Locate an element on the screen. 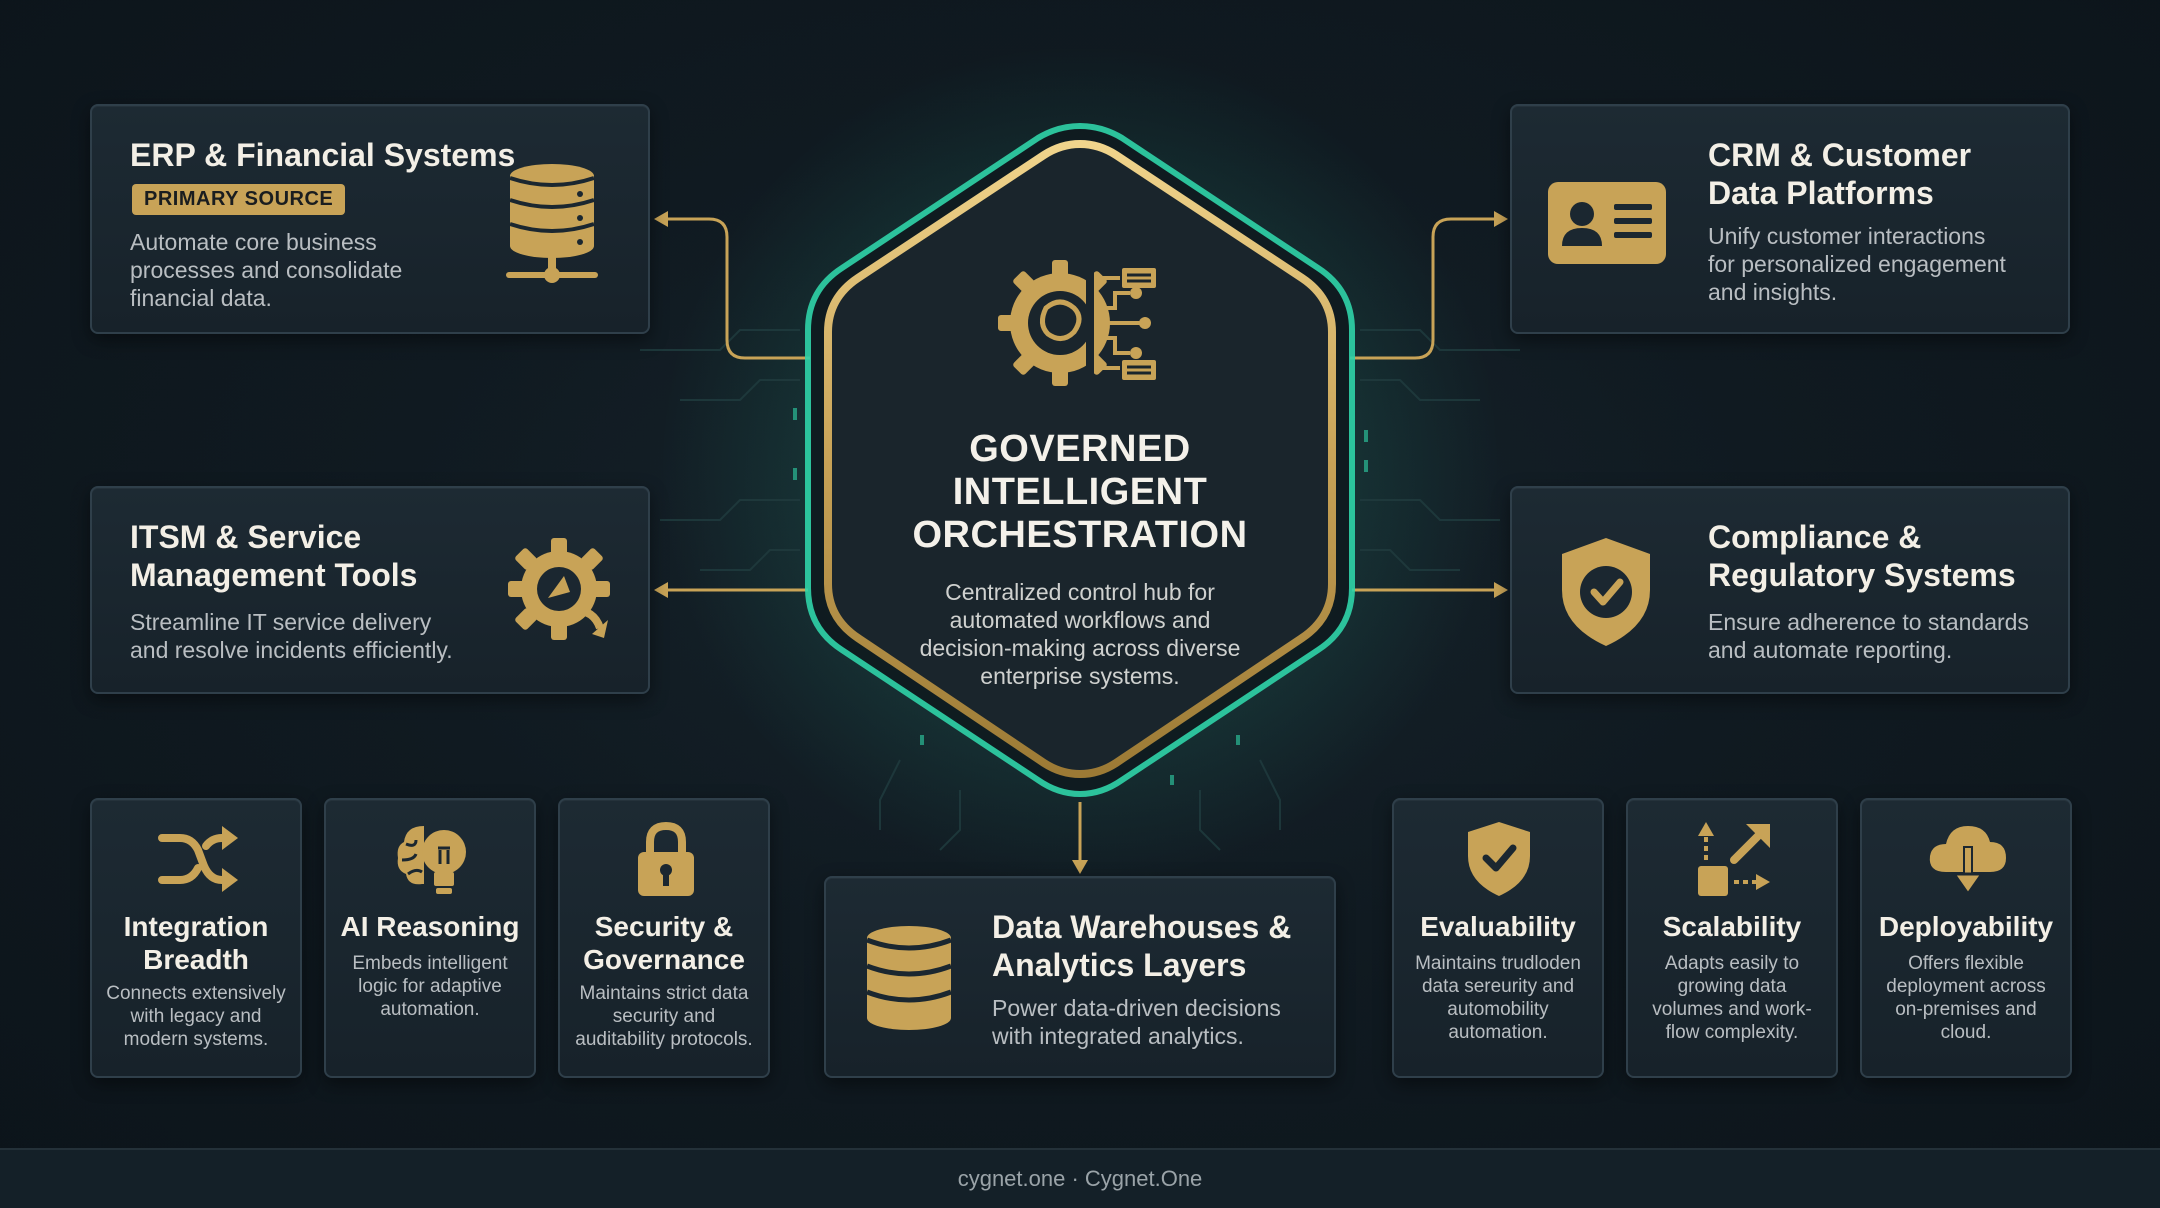  capability-title-1b: Breadth is located at coordinates (196, 959).